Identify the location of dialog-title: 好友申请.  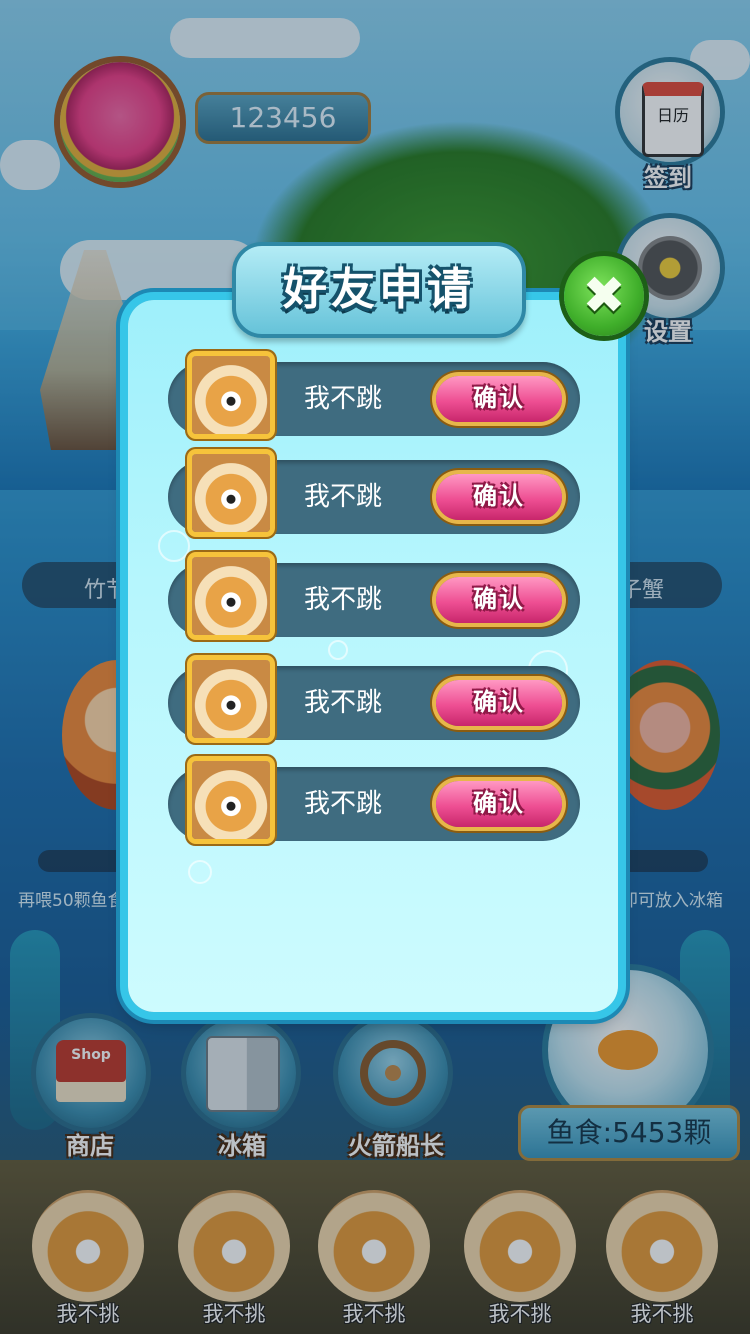
(379, 289).